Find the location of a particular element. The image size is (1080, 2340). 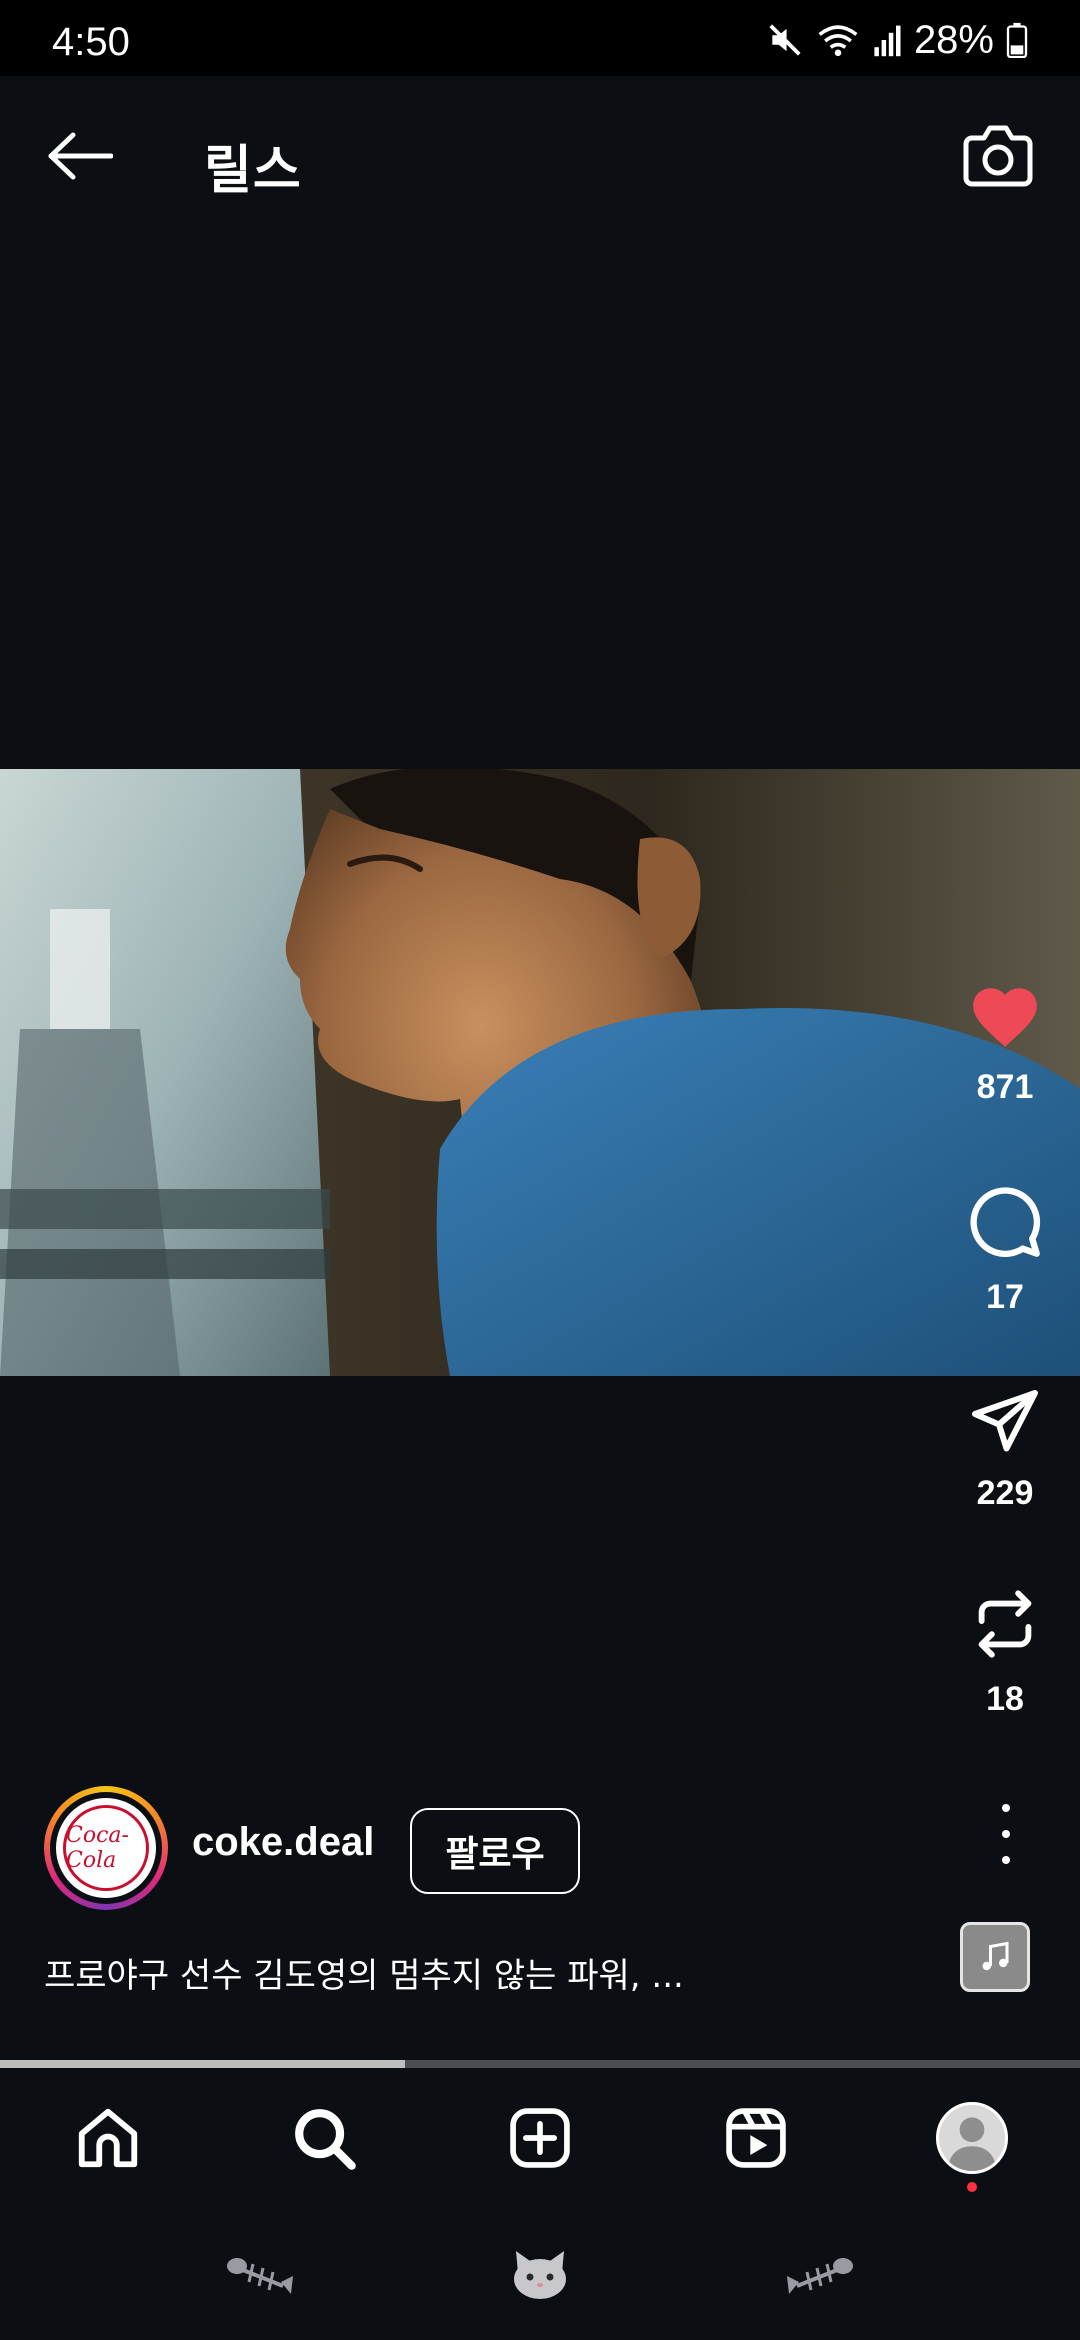

cat-face-icon is located at coordinates (540, 2275).